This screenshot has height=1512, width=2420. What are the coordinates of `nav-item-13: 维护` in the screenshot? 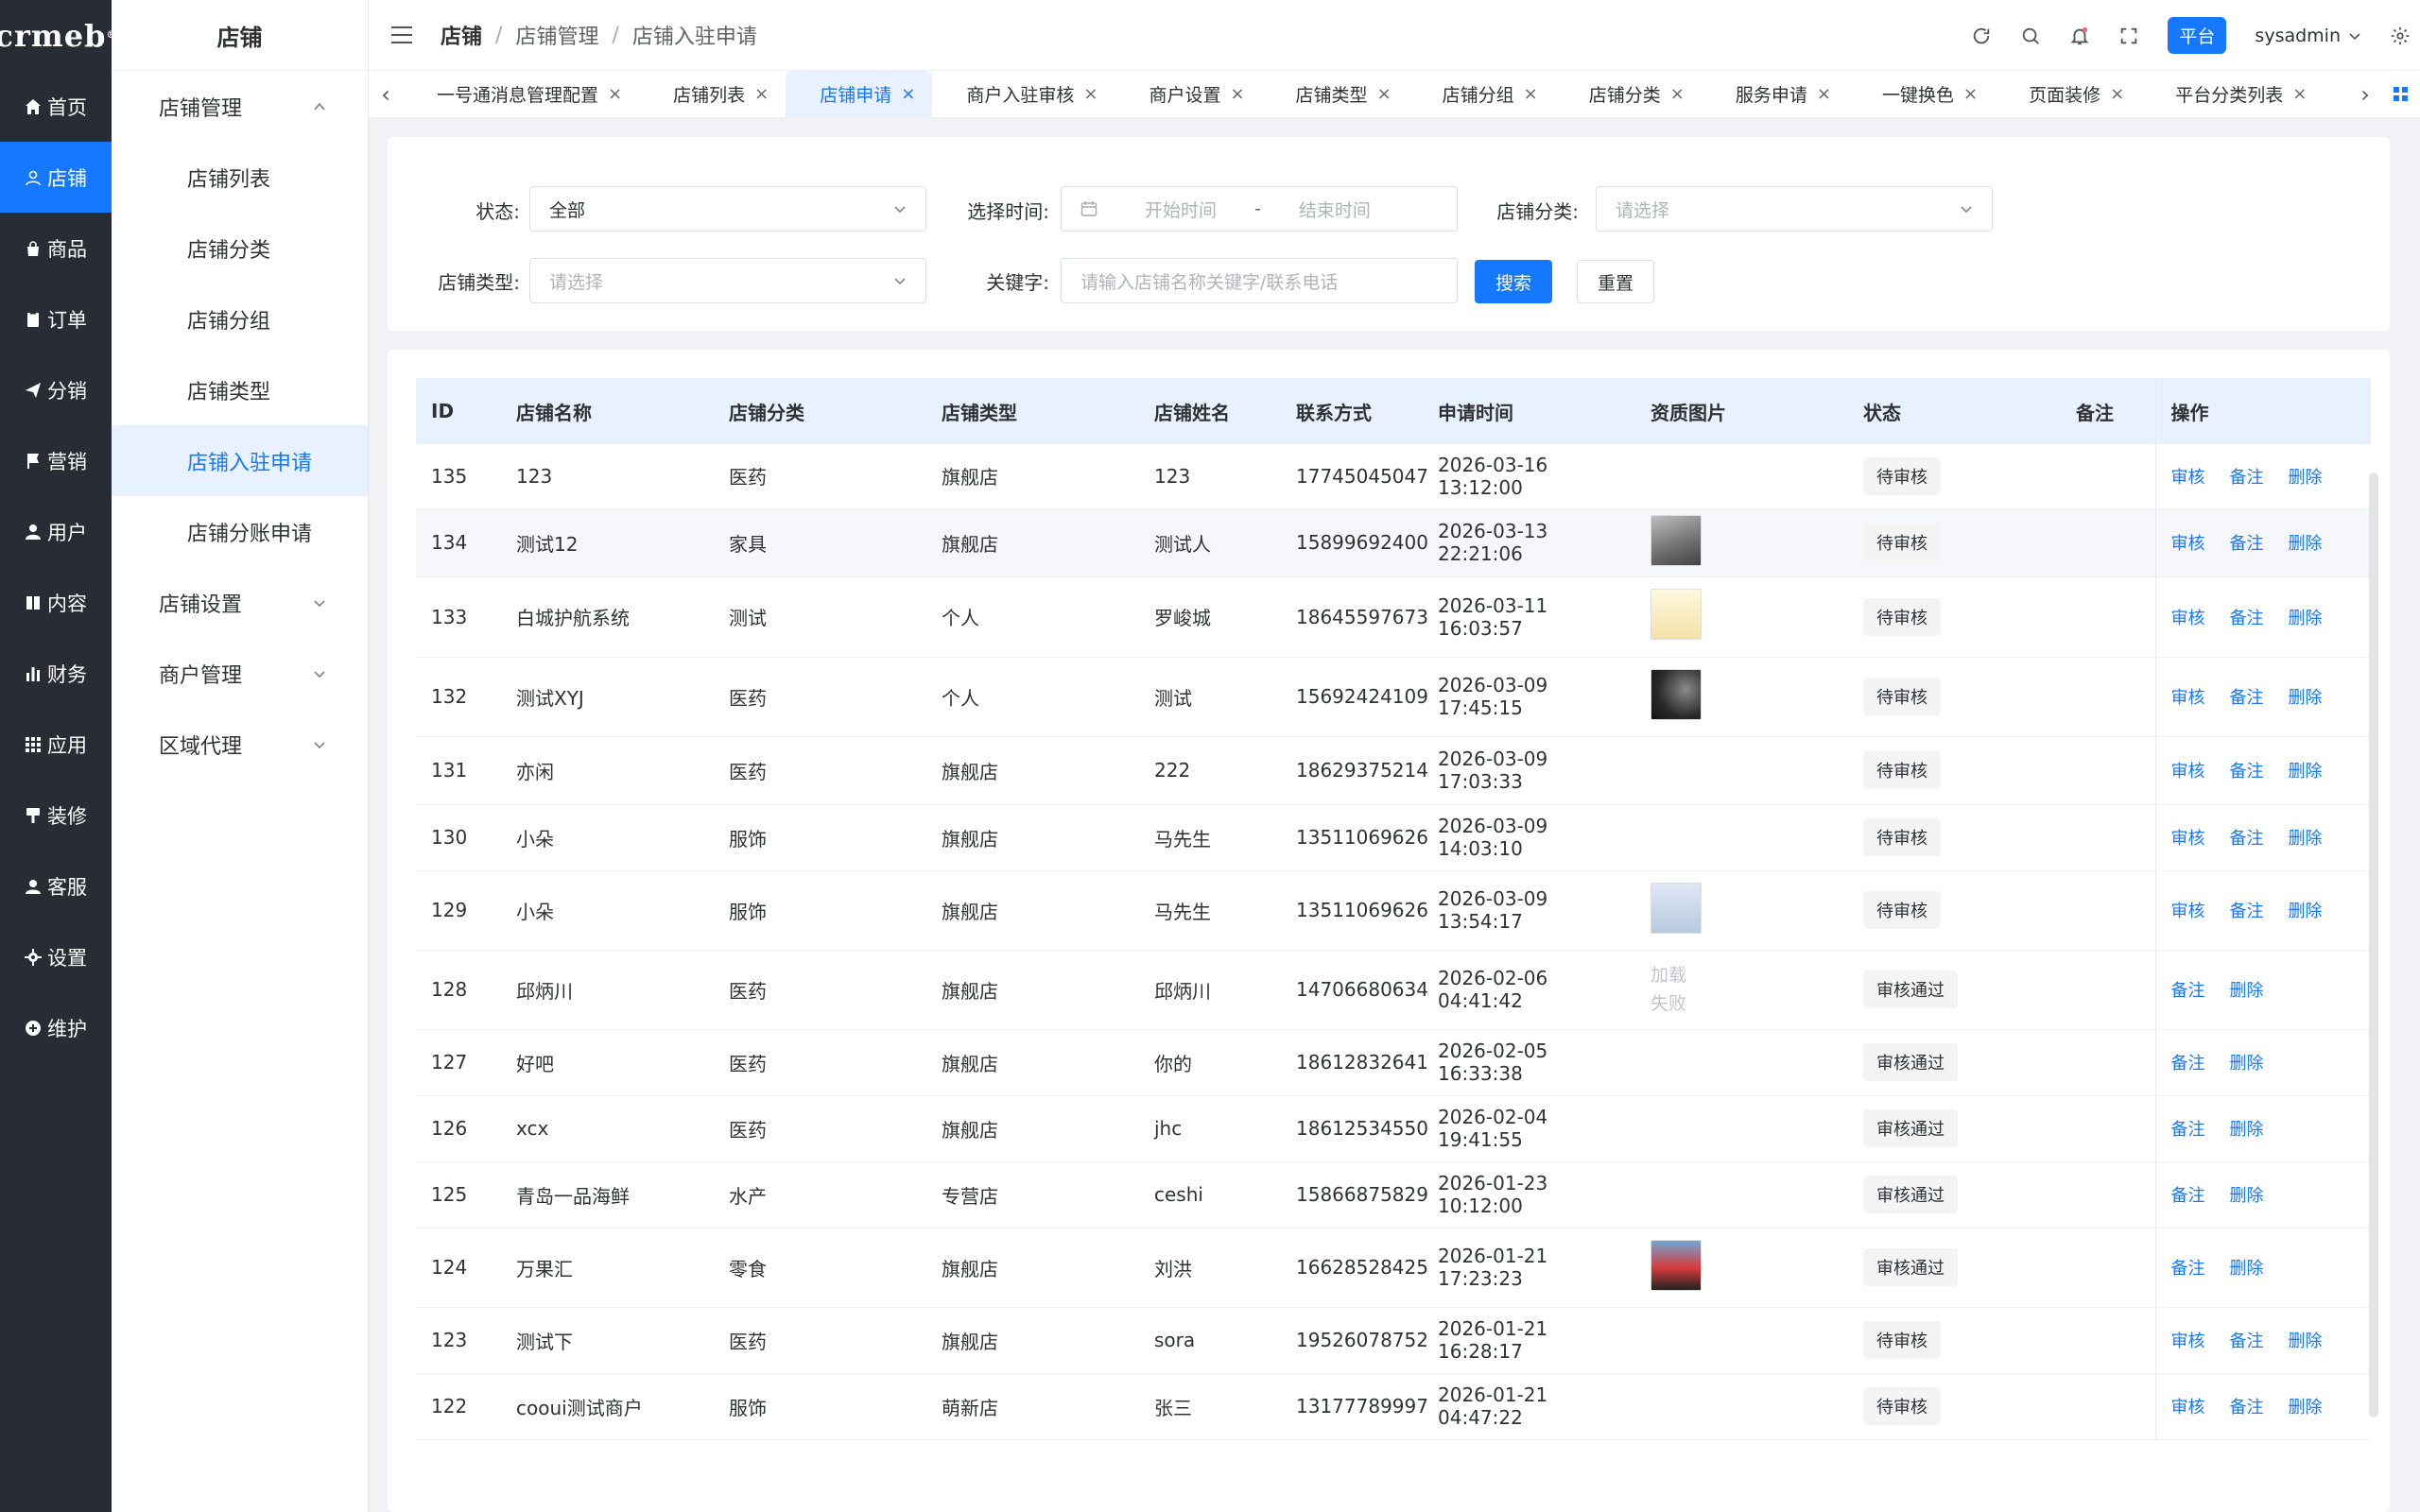 It's located at (56, 1027).